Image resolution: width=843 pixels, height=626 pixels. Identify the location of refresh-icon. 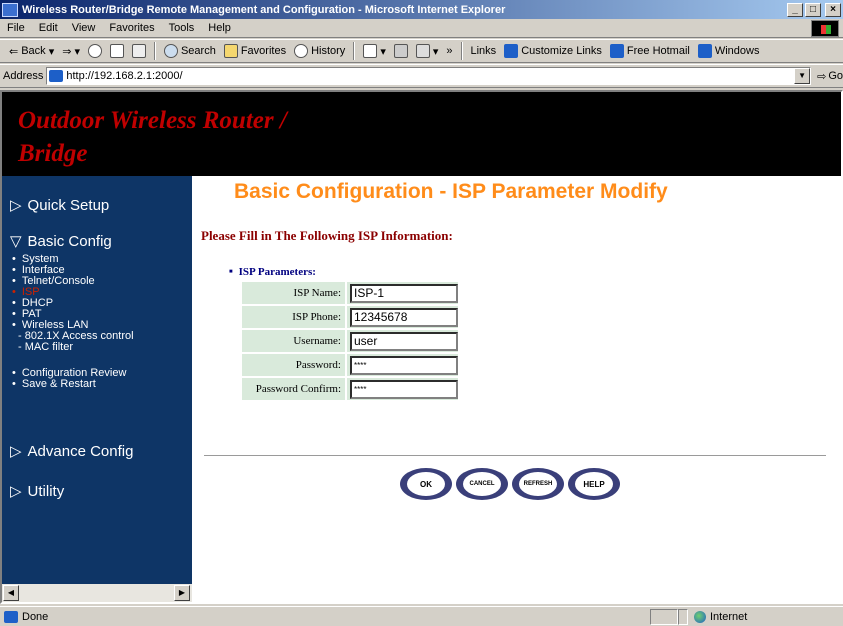
(116, 51).